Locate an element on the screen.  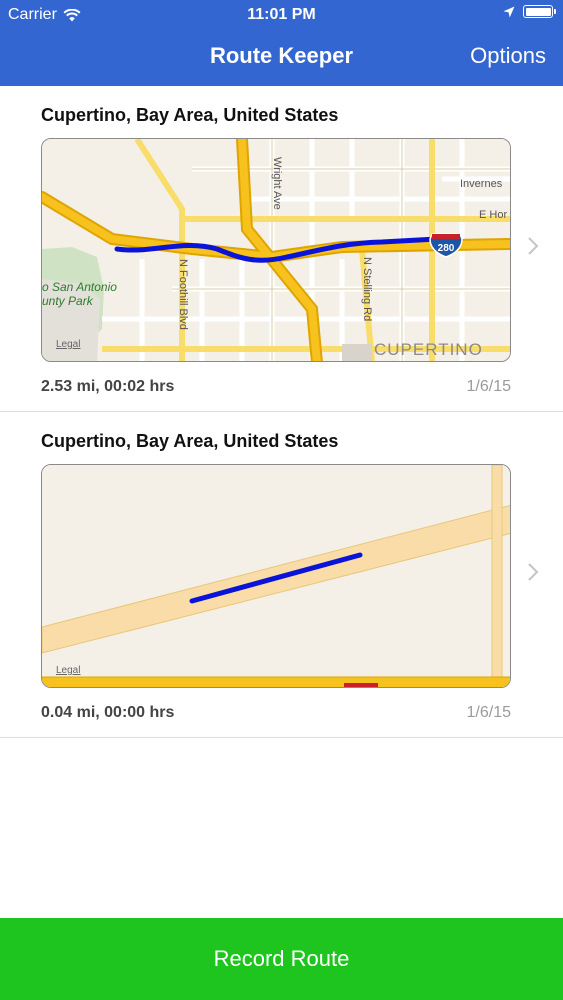
route-stats: 2.53 mi, 00:02 hrs is located at coordinates (108, 386).